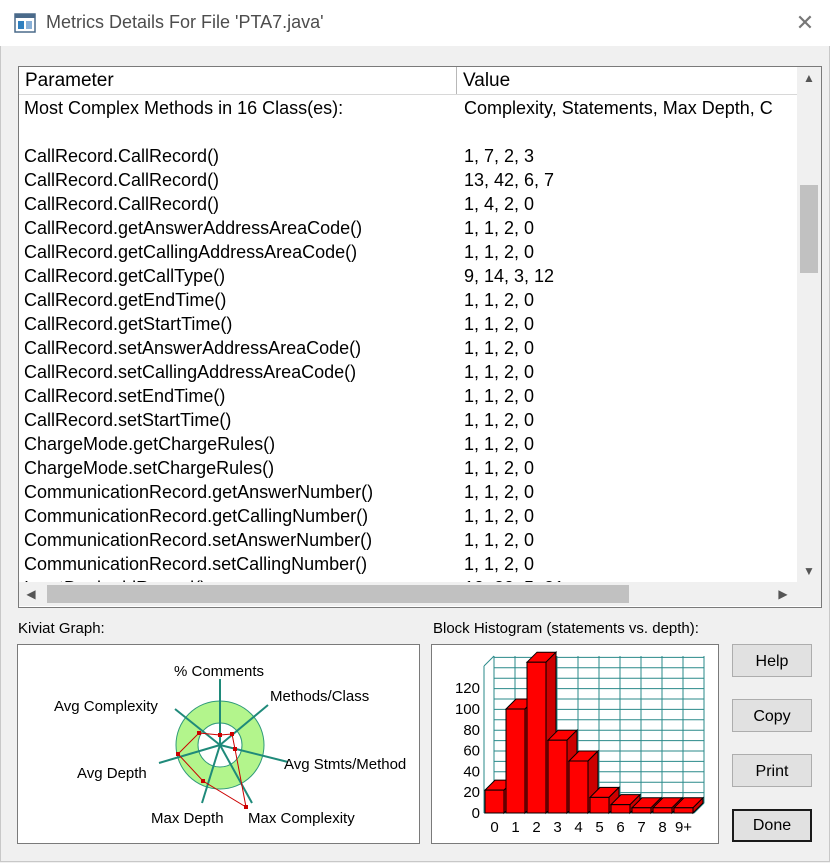 This screenshot has width=830, height=863. I want to click on kiviat-axis-label: Avg Depth, so click(112, 773).